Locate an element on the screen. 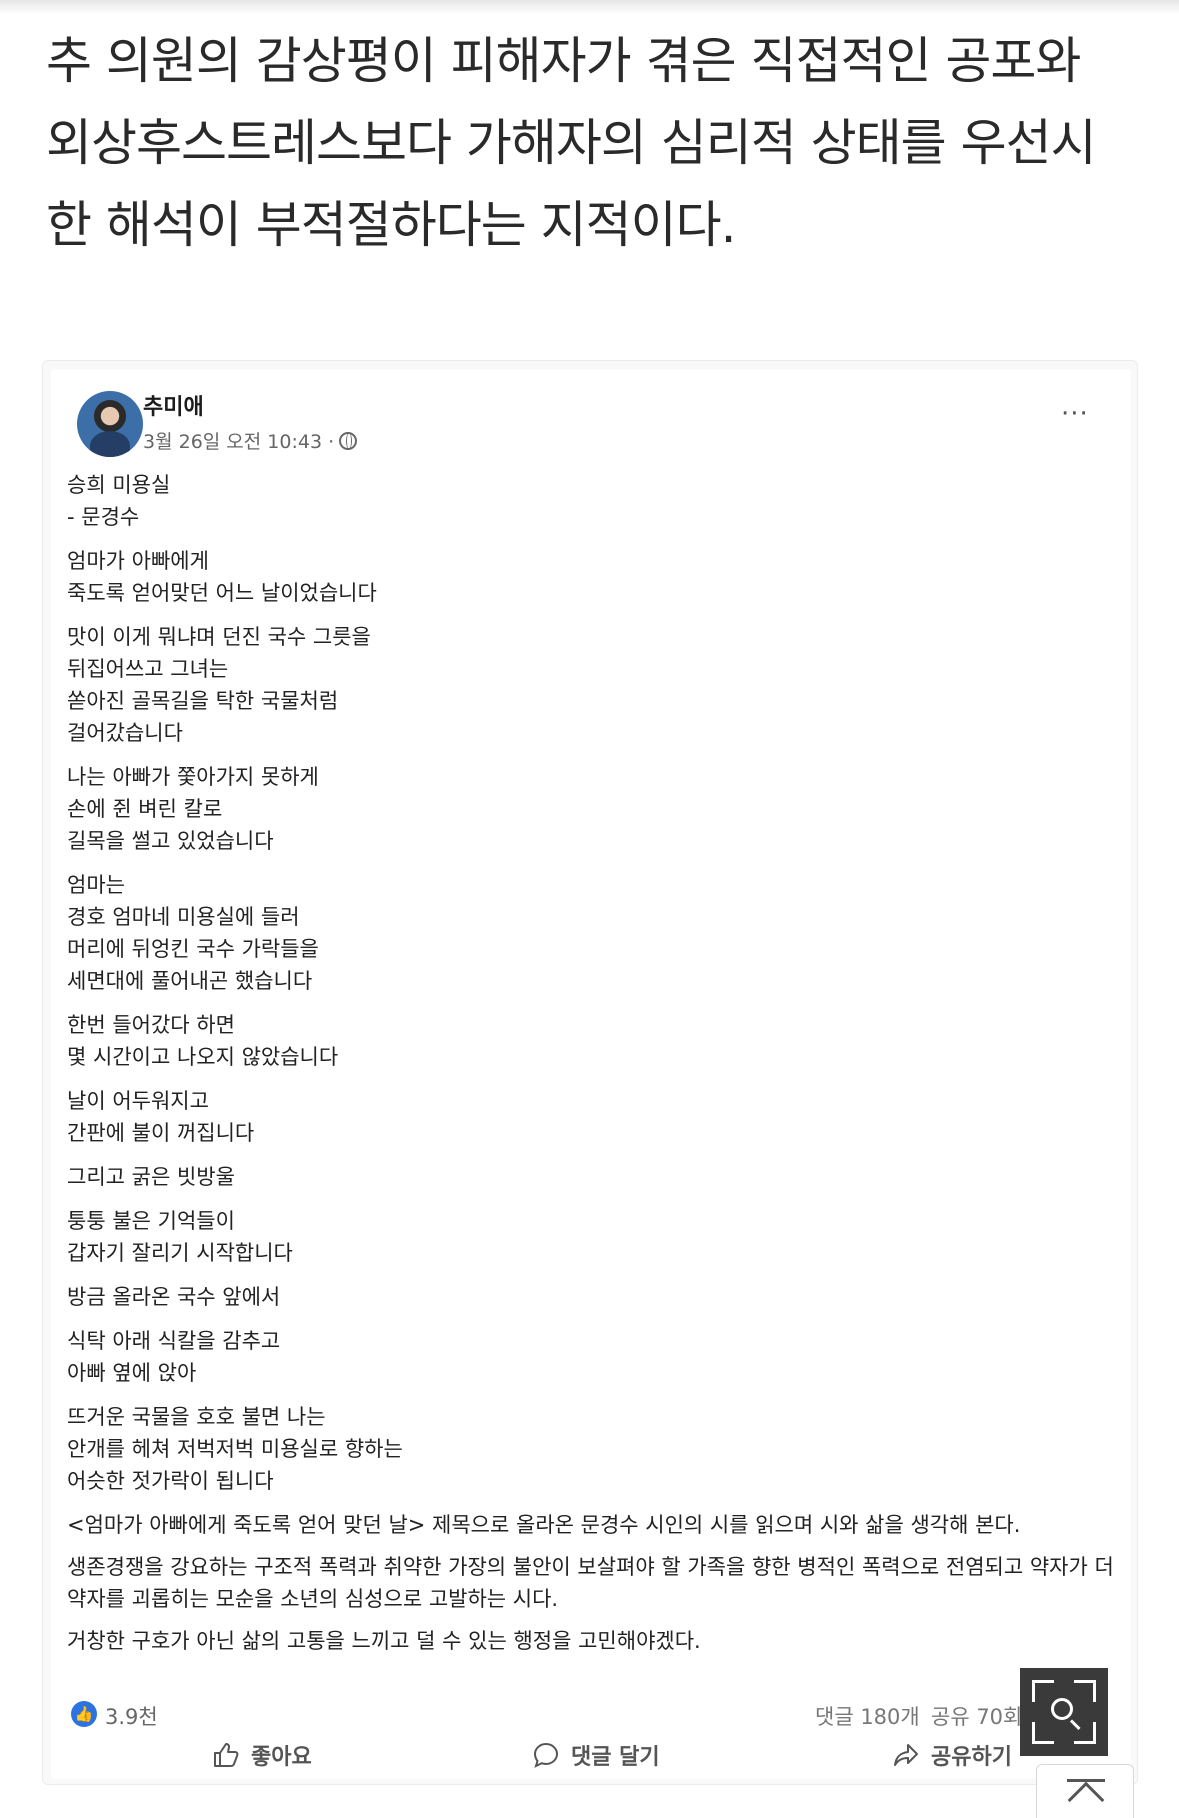  poem-line: 맛이 이게 뭐냐며 던진 국수 그릇을 is located at coordinates (219, 637).